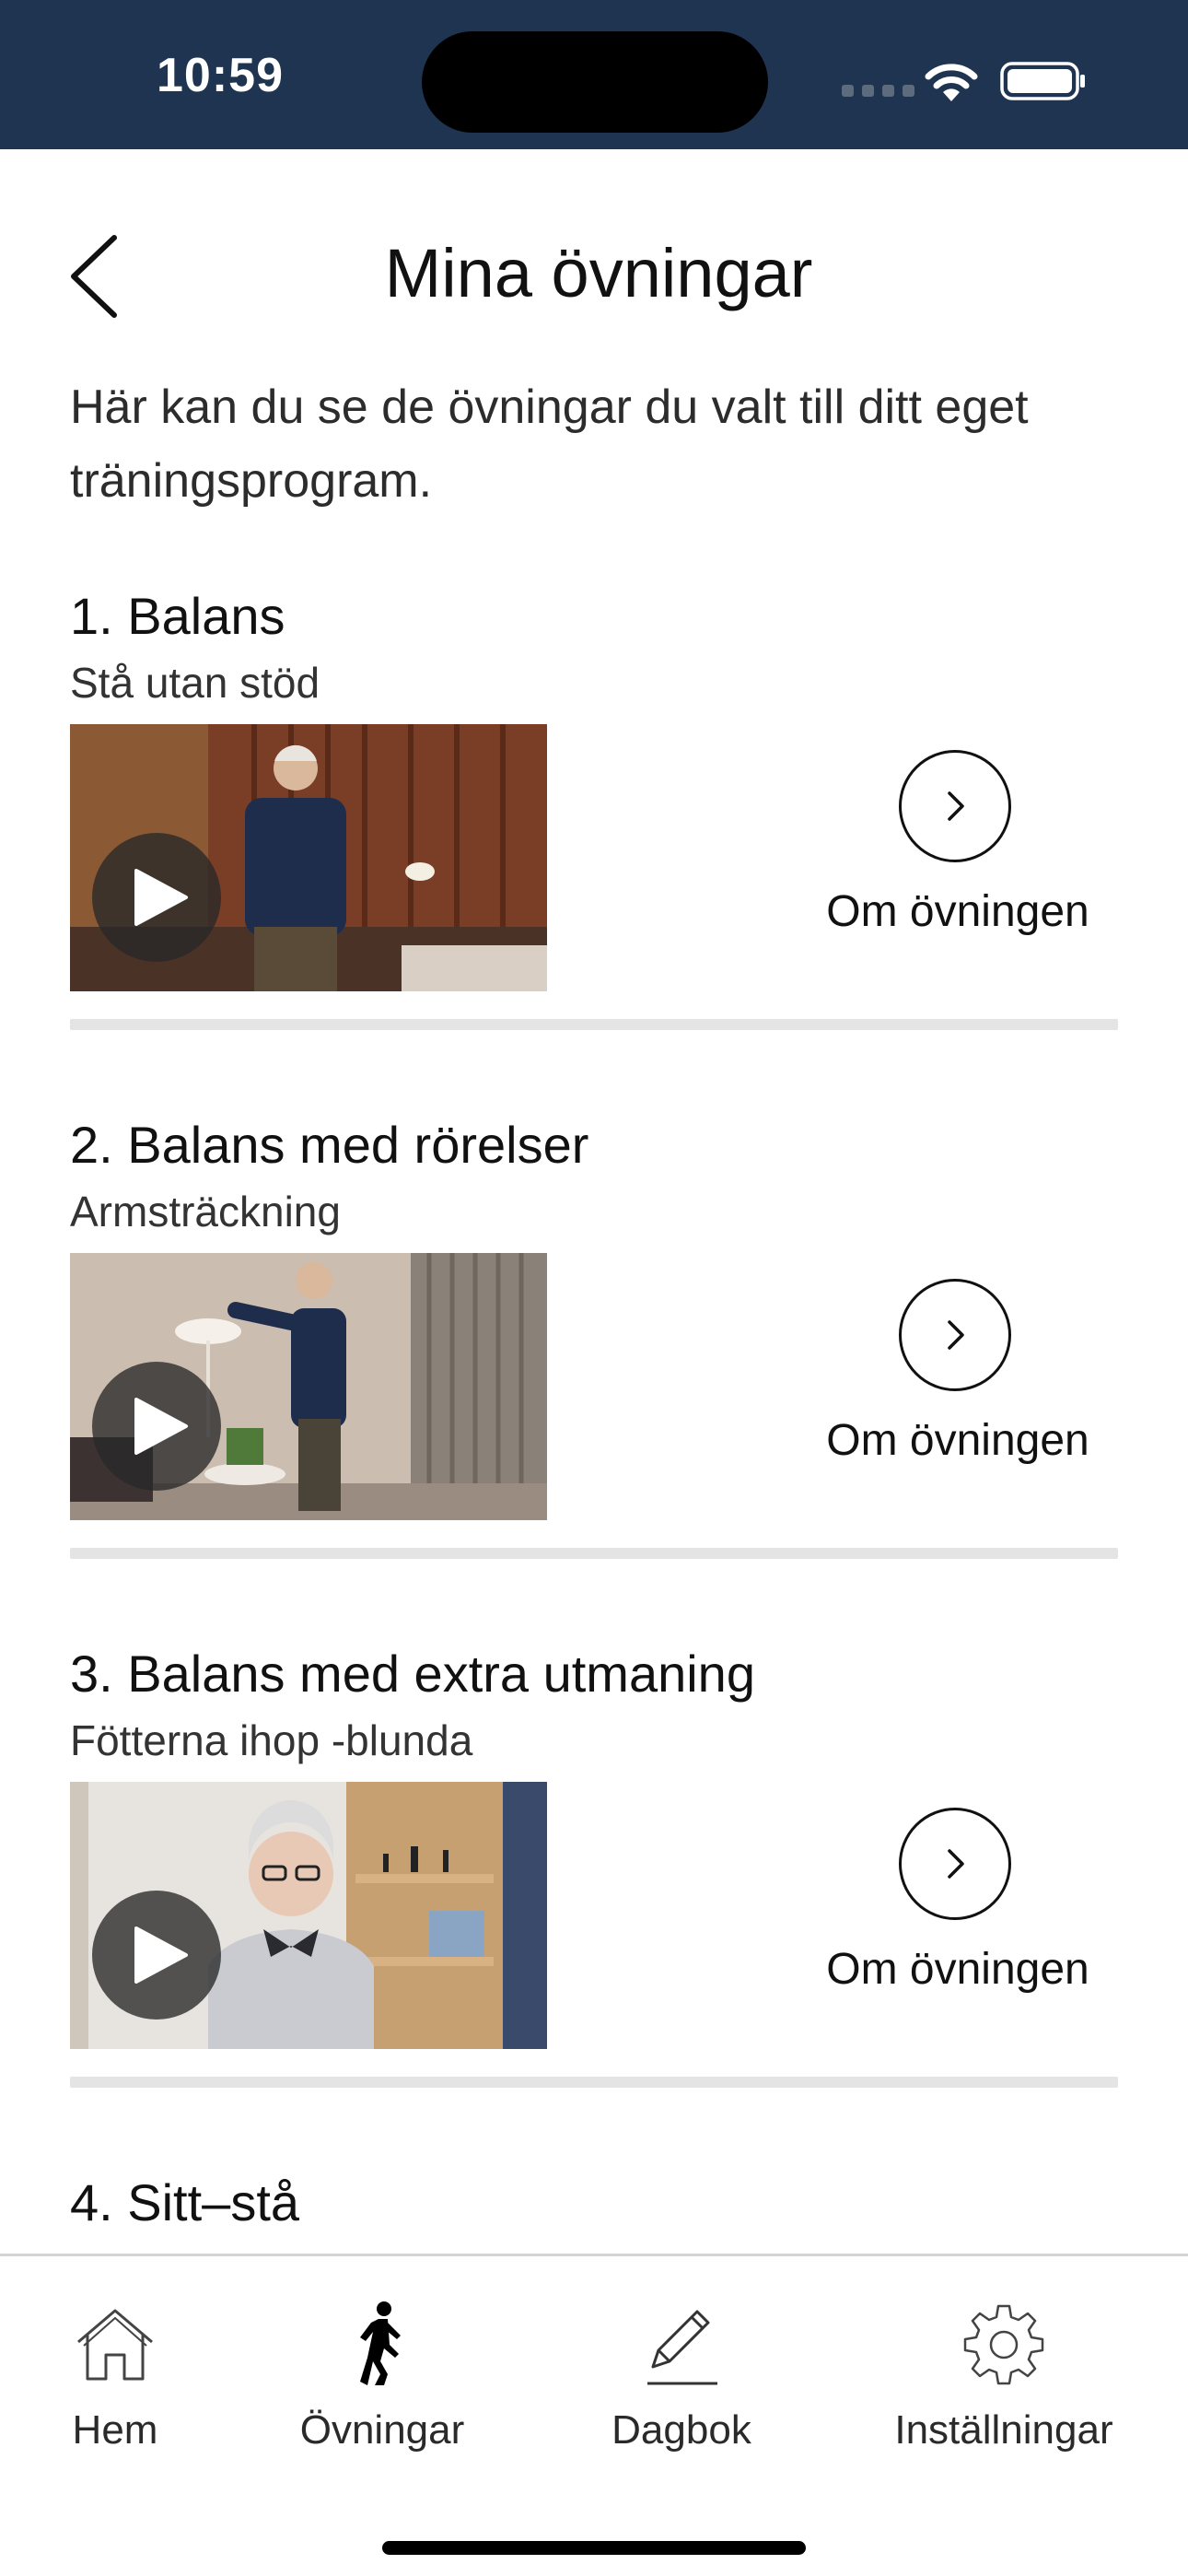  Describe the element at coordinates (598, 273) in the screenshot. I see `page-title: Mina övningar` at that location.